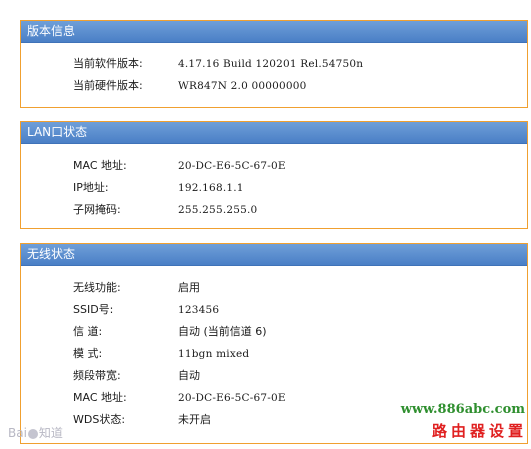 This screenshot has width=531, height=449. I want to click on wireless-function-value: 启用, so click(189, 287).